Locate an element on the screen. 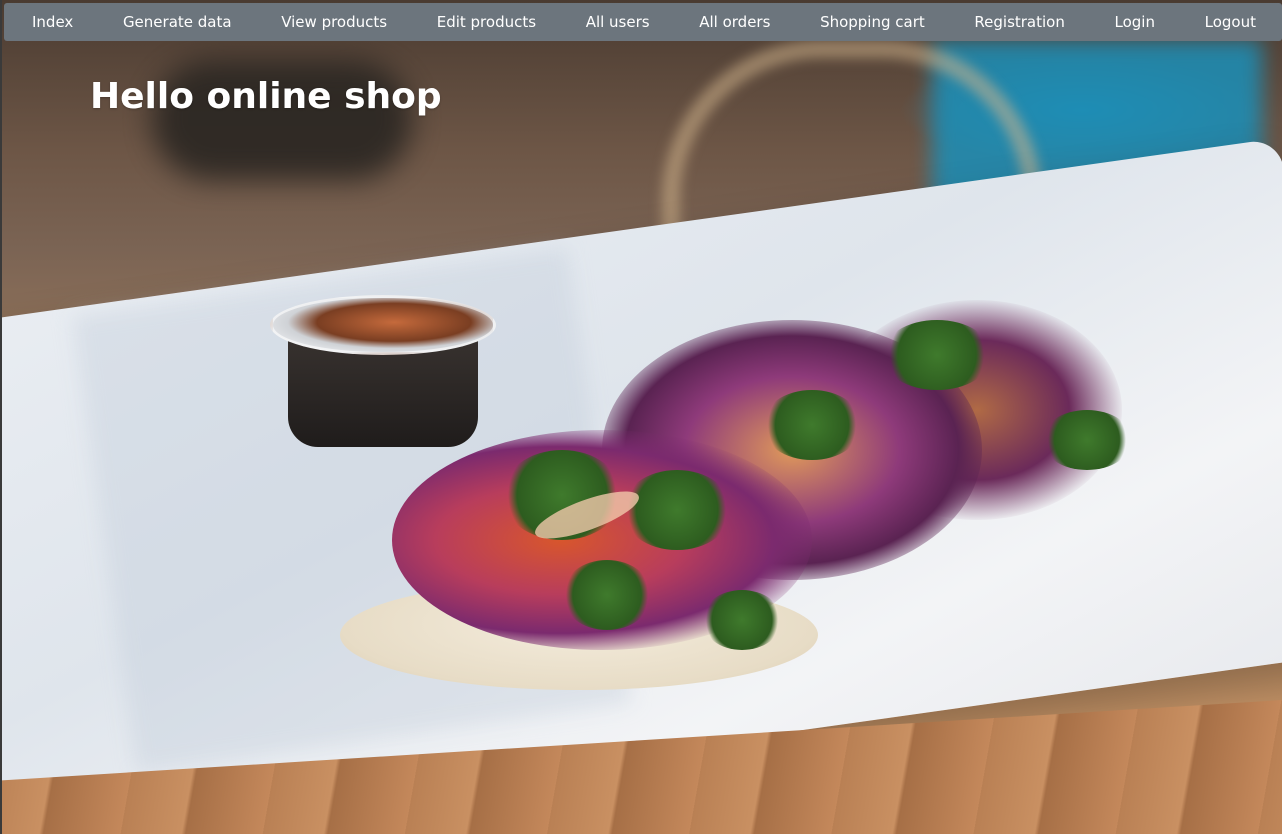 This screenshot has width=1282, height=834. nav-registration: Registration is located at coordinates (1019, 22).